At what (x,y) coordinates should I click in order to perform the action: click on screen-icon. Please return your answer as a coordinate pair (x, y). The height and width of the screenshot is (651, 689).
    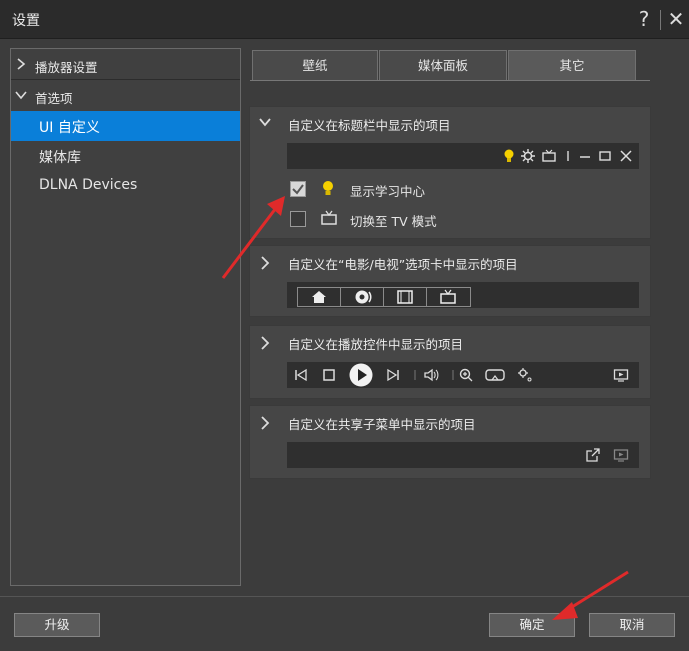
    Looking at the image, I should click on (621, 375).